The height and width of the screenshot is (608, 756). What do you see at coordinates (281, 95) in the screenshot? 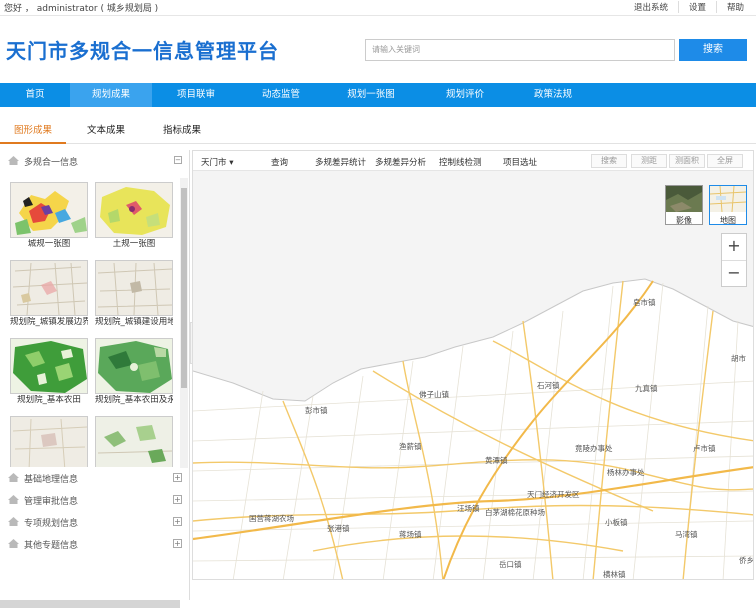
I see `nav-item-monitoring: 动态监管` at bounding box center [281, 95].